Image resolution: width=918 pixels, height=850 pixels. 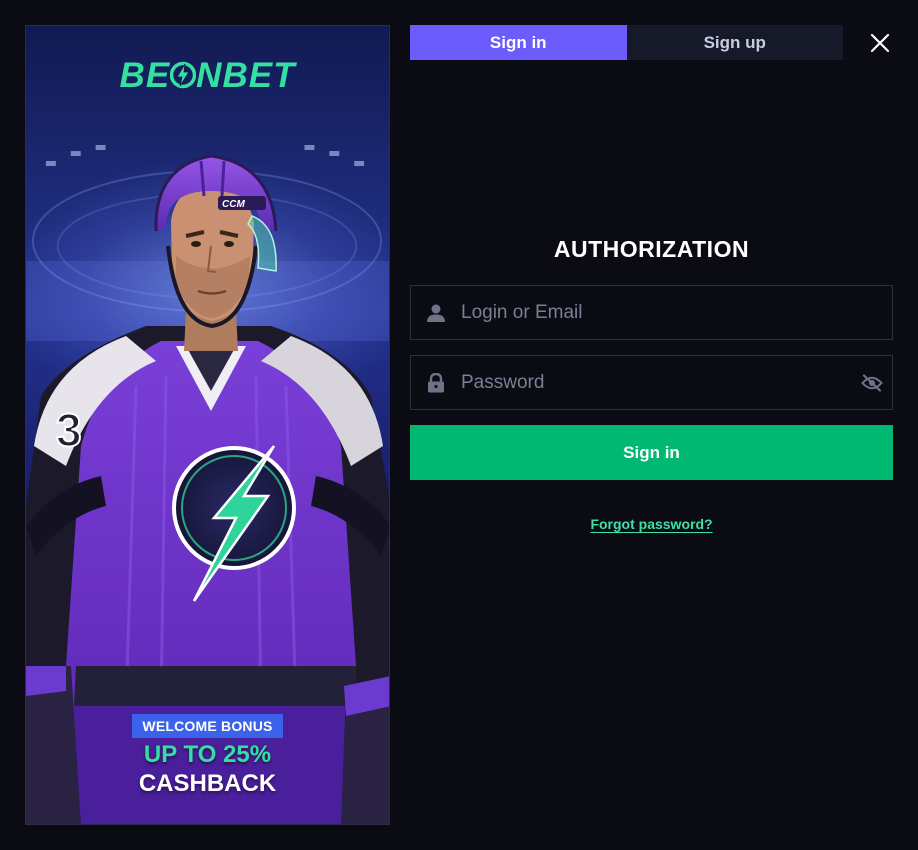 What do you see at coordinates (233, 204) in the screenshot?
I see `helmet-brand: CCM` at bounding box center [233, 204].